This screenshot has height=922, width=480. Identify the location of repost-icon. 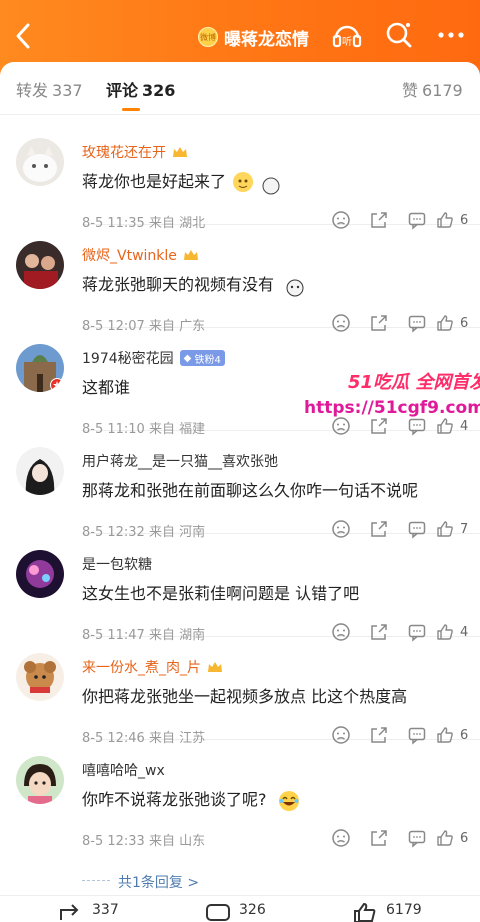
(69, 912).